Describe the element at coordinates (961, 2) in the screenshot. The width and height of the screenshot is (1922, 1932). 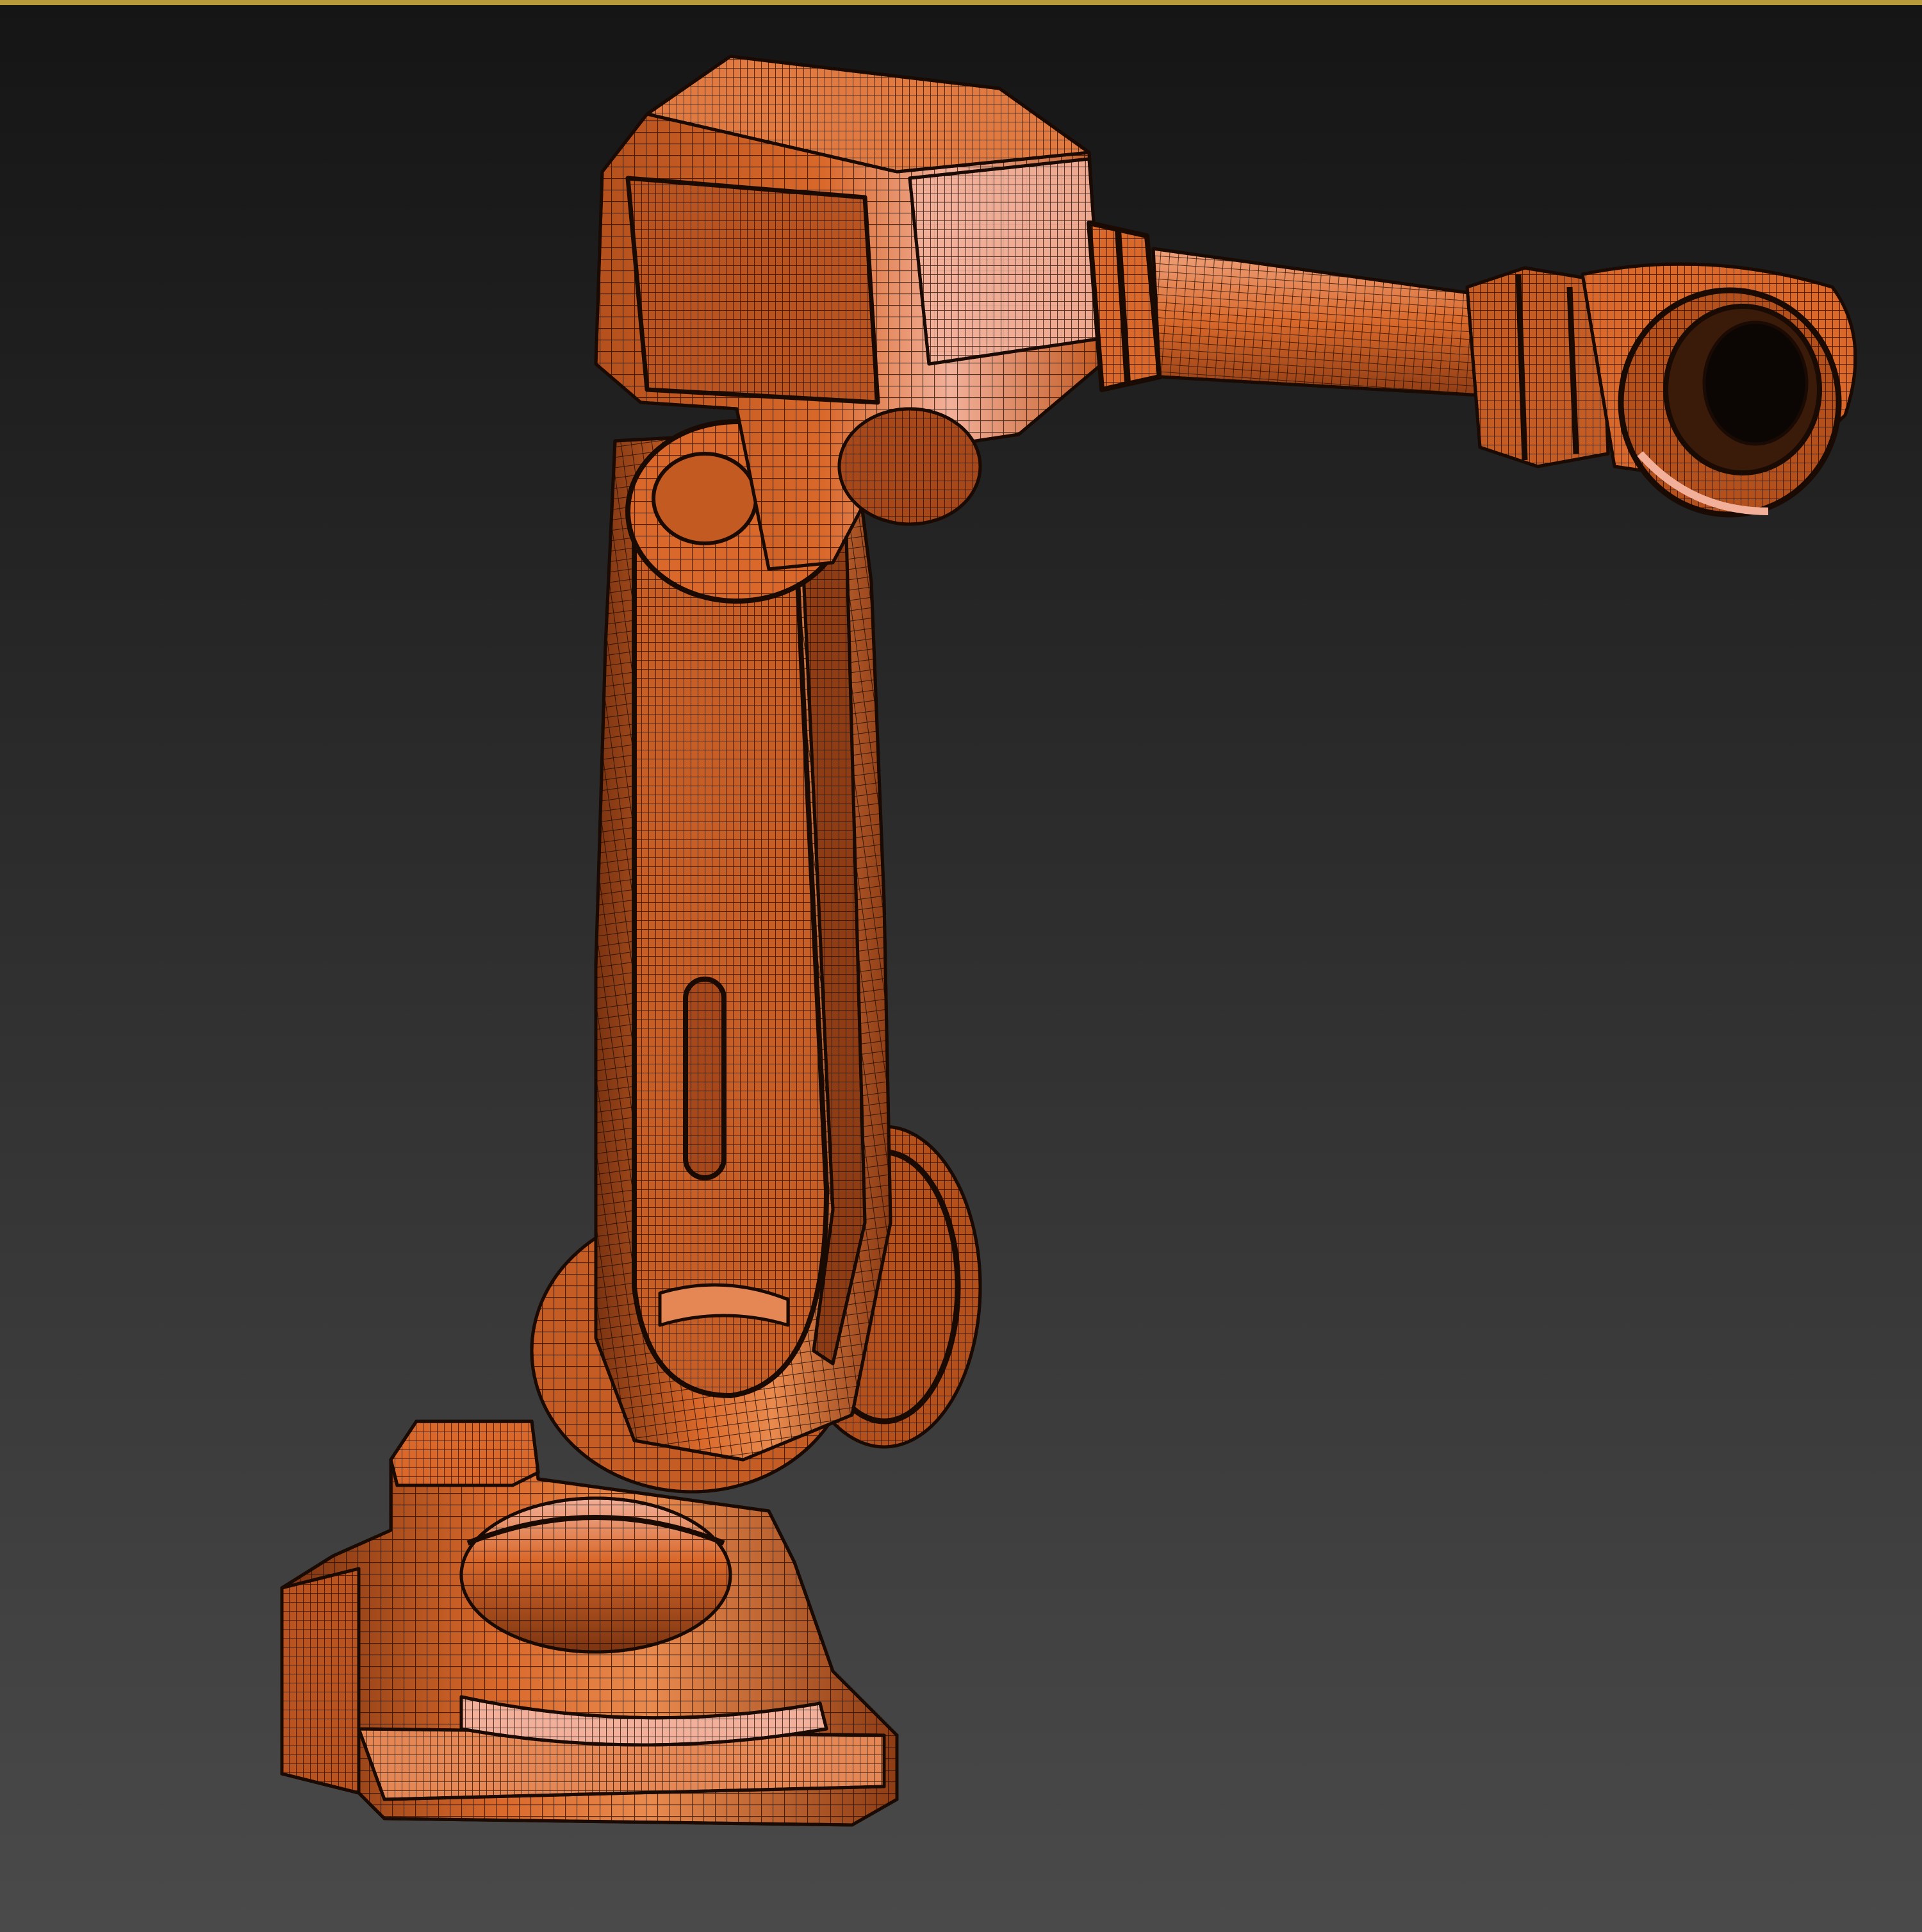
I see `viewport-active-border` at that location.